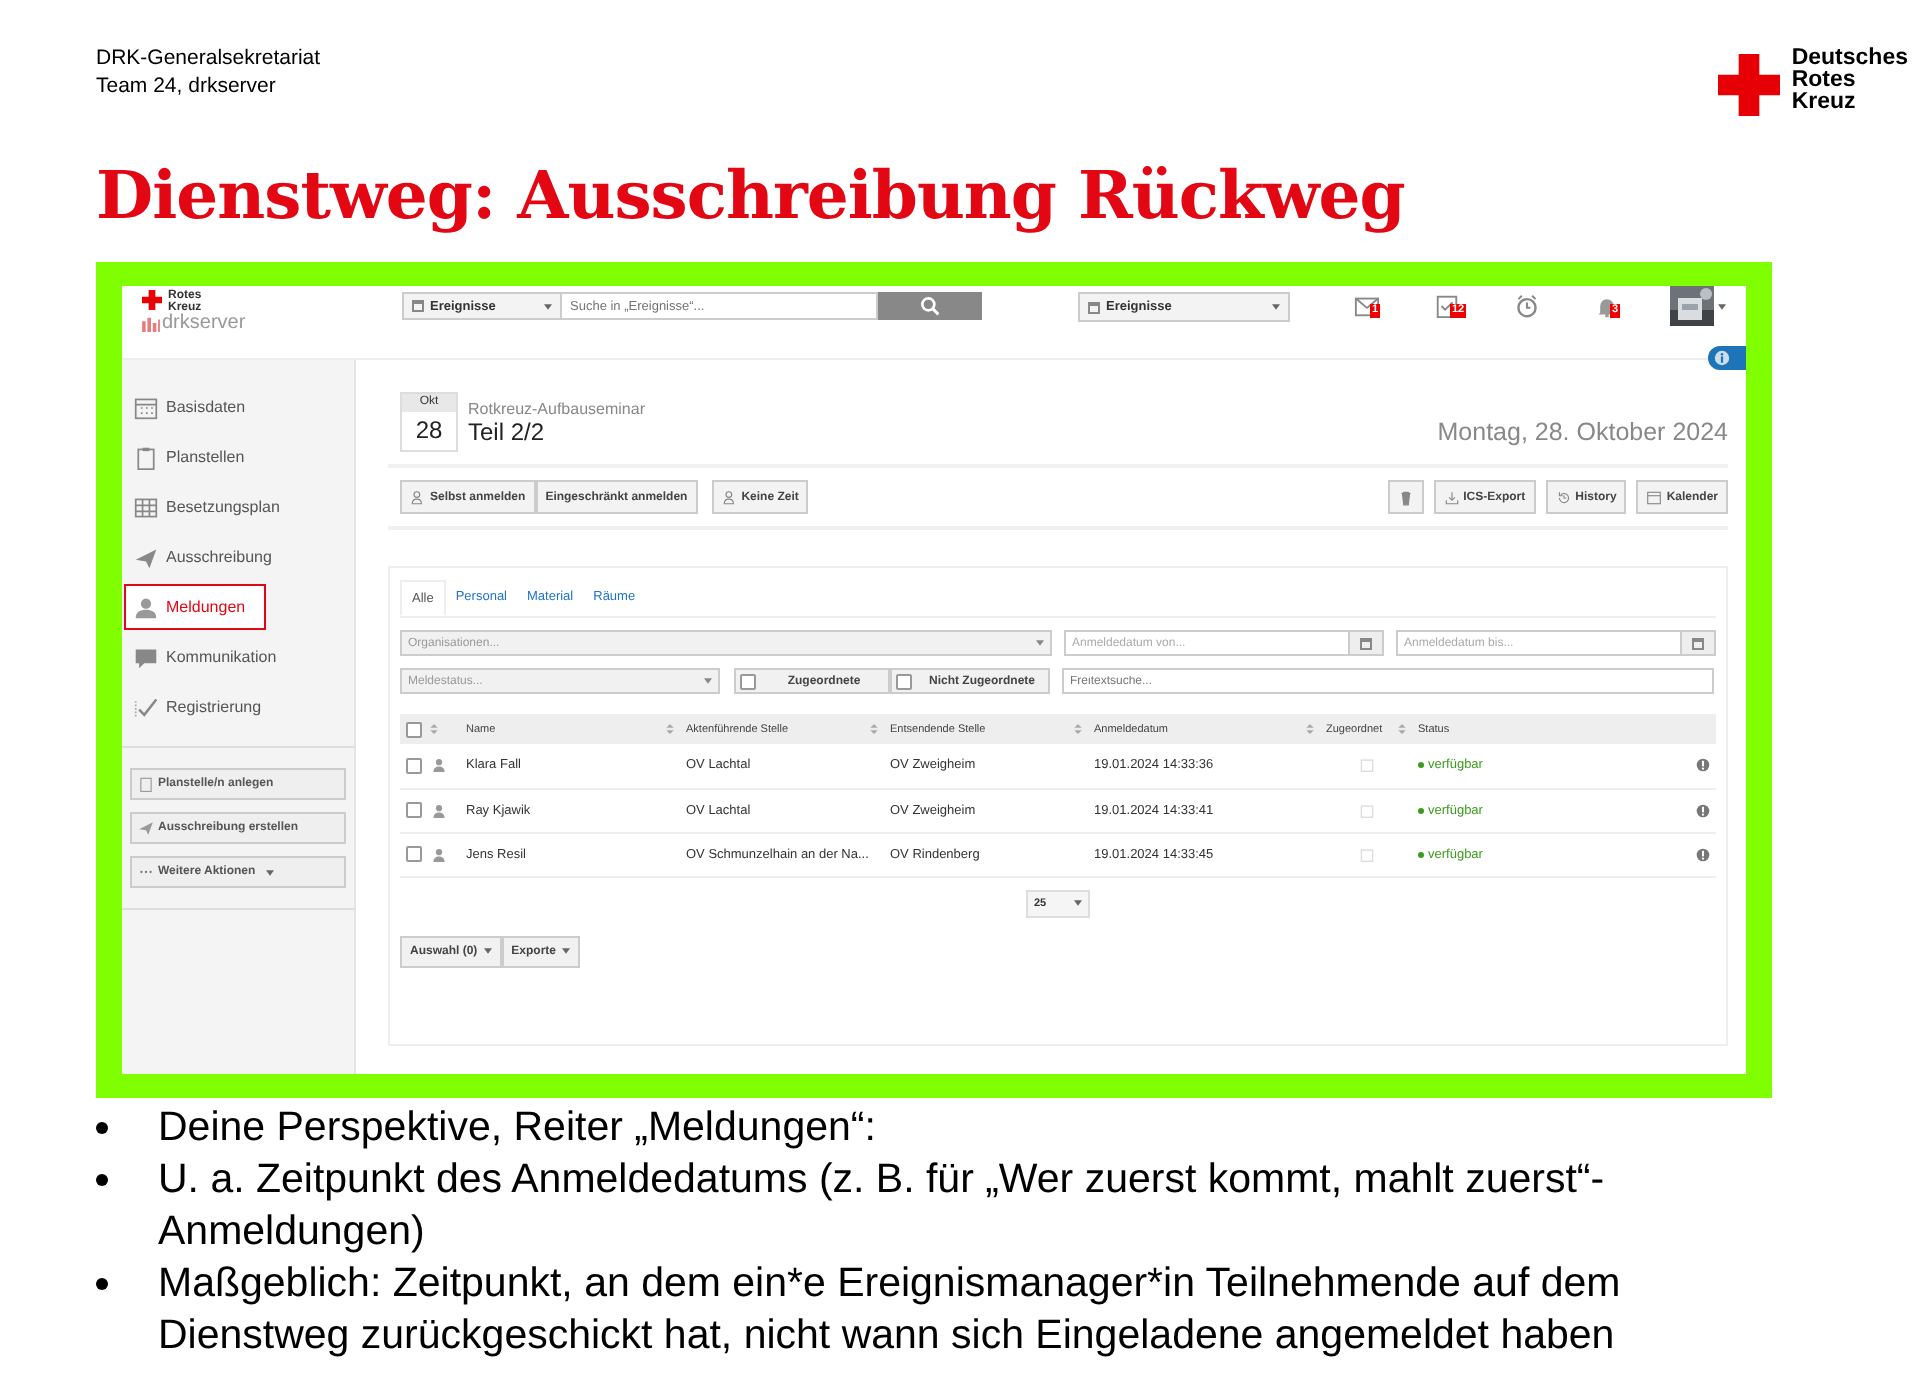  Describe the element at coordinates (238, 457) in the screenshot. I see `sidebar-item: Planstellen` at that location.